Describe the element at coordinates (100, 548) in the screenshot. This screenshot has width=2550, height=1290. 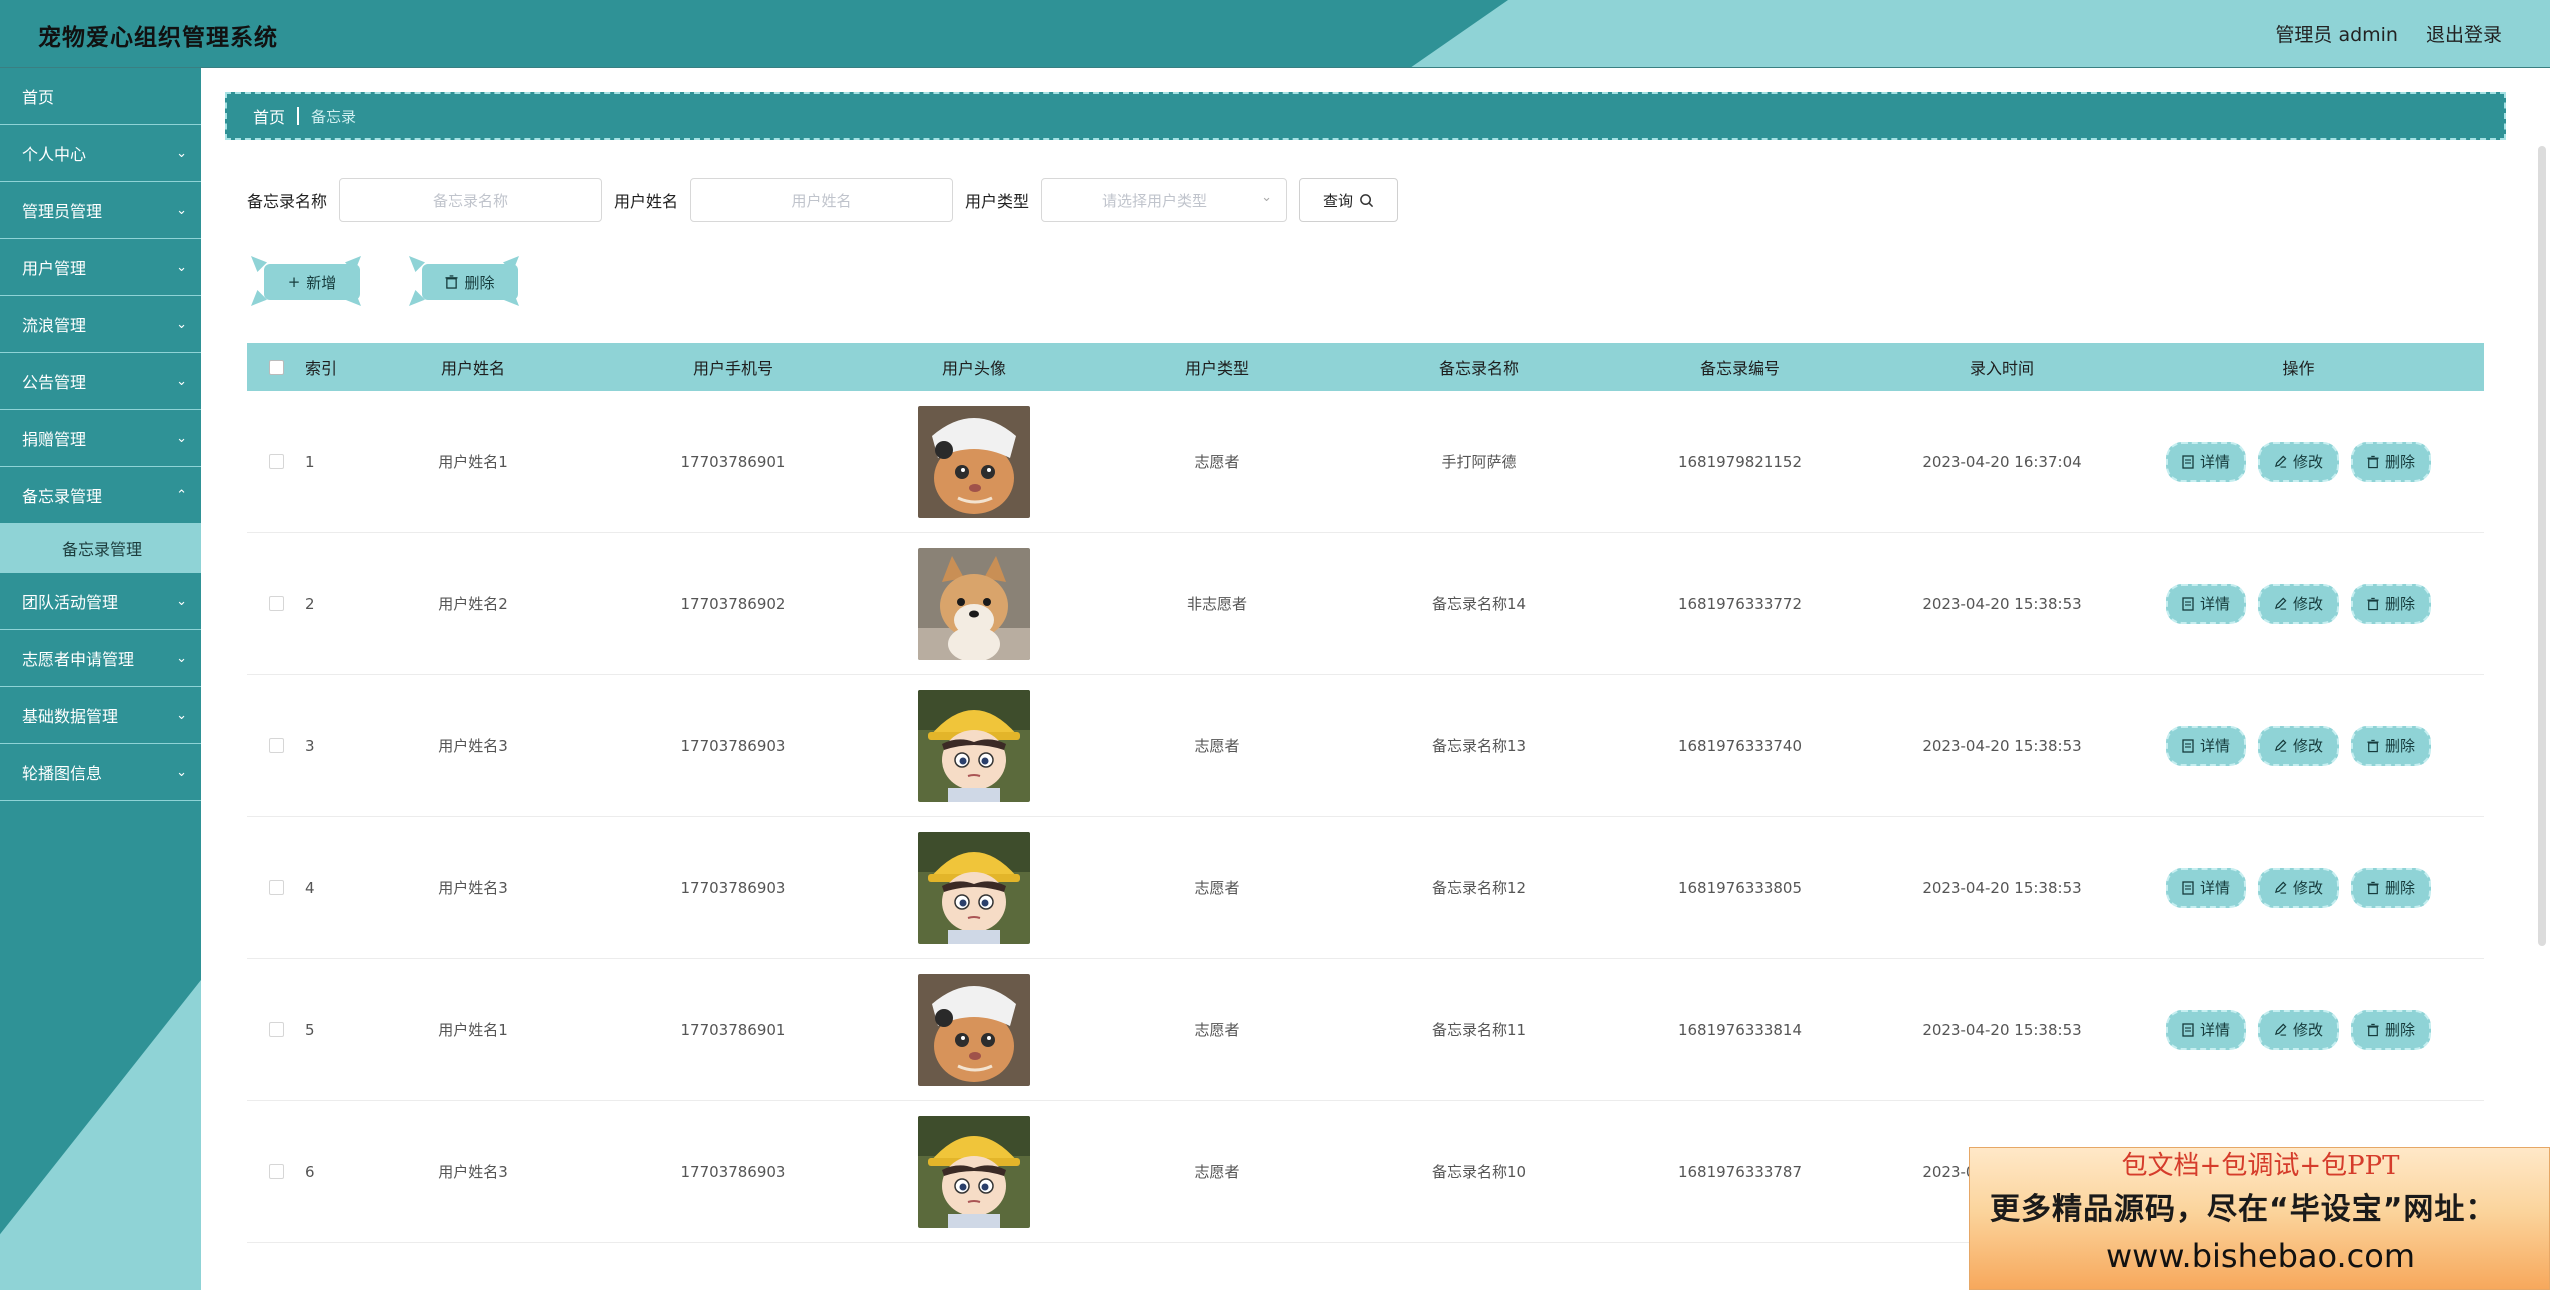
I see `sidebar-subitem-memo-management: 备忘录管理` at that location.